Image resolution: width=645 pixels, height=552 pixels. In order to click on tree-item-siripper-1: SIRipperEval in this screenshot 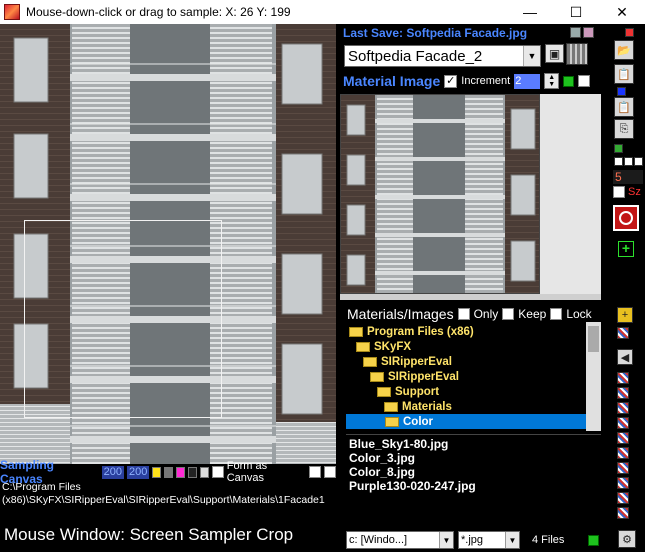, I will do `click(407, 361)`.